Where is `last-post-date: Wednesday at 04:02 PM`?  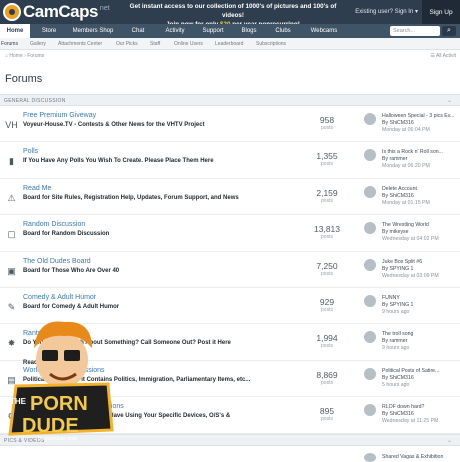
last-post-date: Wednesday at 04:02 PM is located at coordinates (410, 239).